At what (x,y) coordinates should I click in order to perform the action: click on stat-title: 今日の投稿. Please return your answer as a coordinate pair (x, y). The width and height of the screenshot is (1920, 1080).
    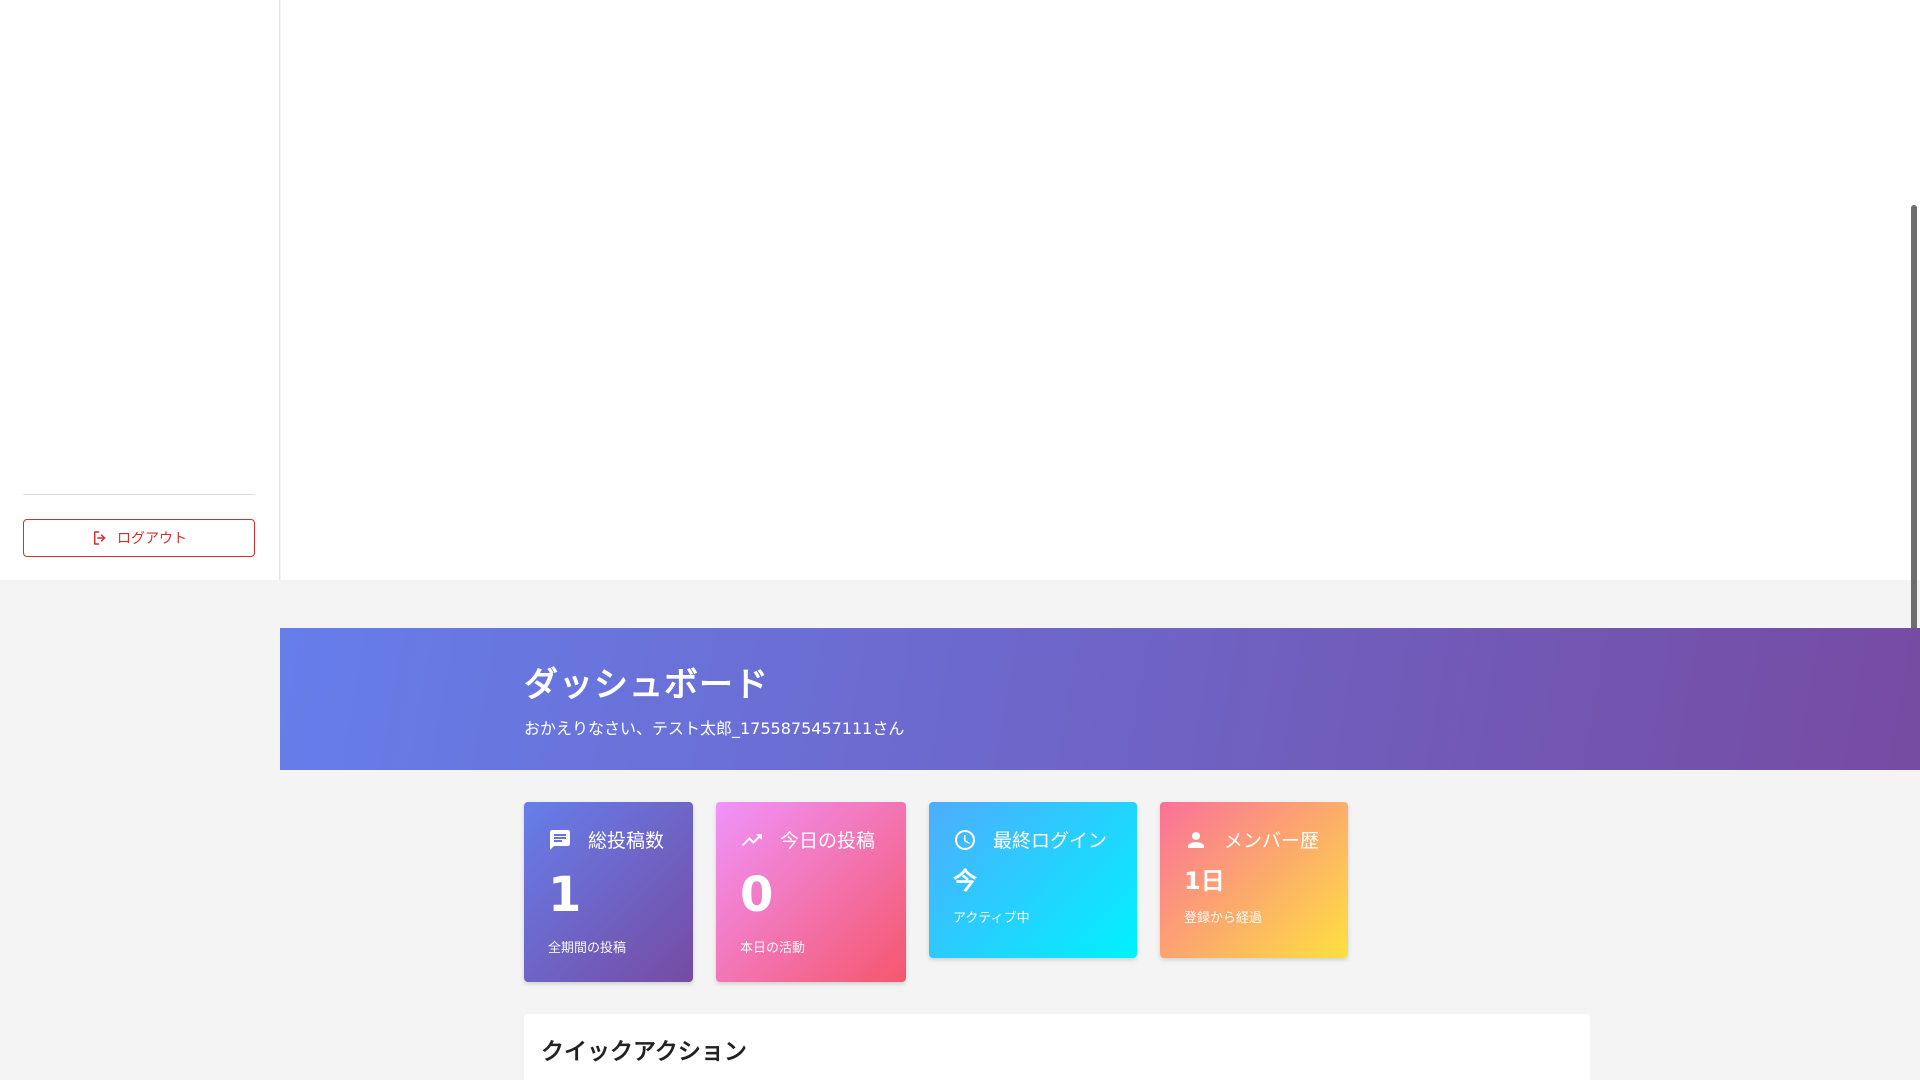
    Looking at the image, I should click on (828, 841).